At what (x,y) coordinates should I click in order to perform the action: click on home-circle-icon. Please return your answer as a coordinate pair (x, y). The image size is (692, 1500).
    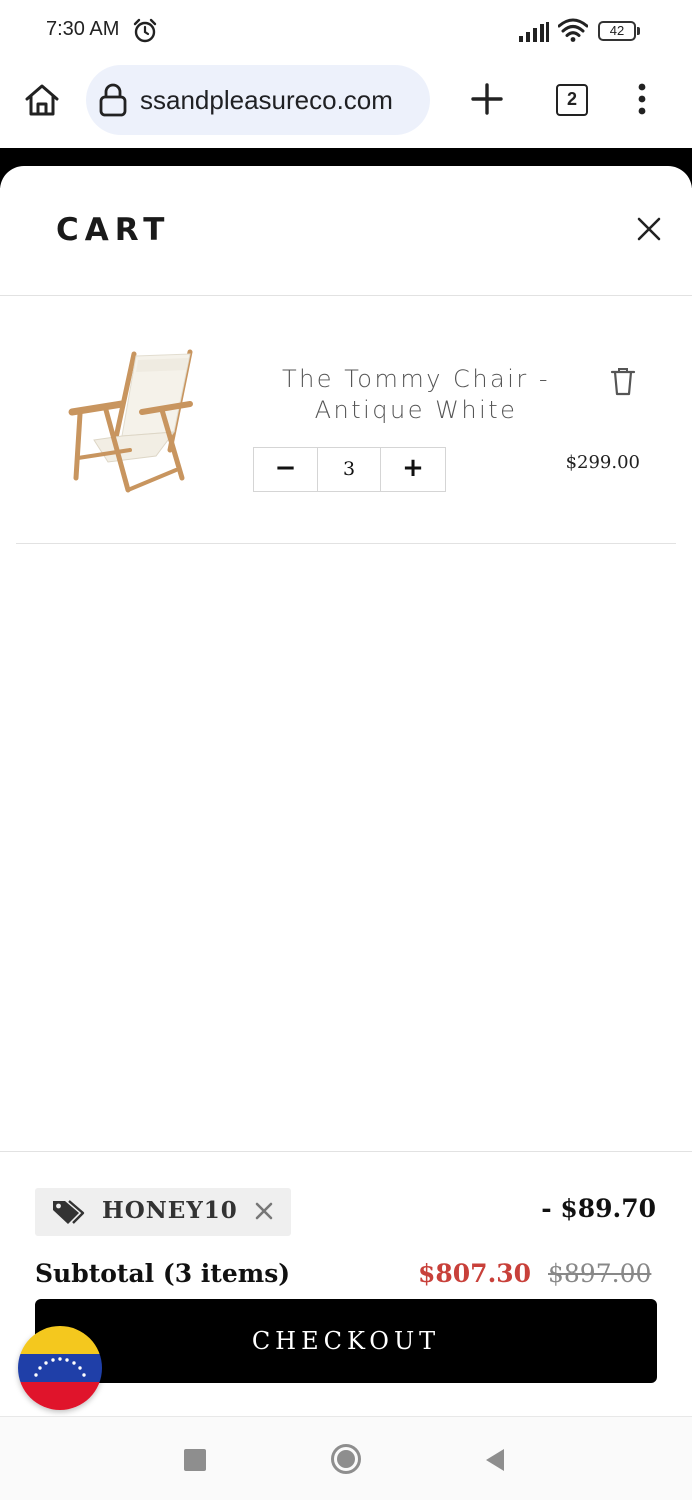
    Looking at the image, I should click on (346, 1459).